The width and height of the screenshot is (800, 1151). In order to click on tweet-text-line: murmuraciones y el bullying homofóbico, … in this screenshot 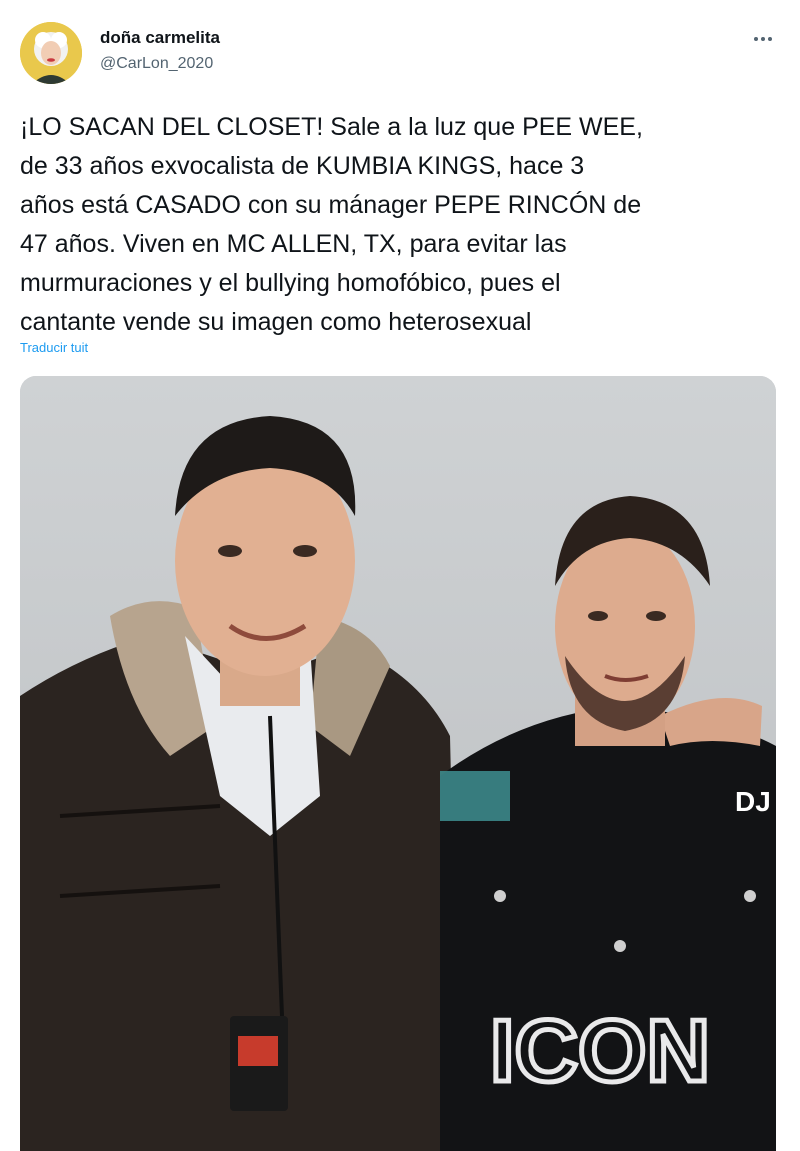, I will do `click(290, 283)`.